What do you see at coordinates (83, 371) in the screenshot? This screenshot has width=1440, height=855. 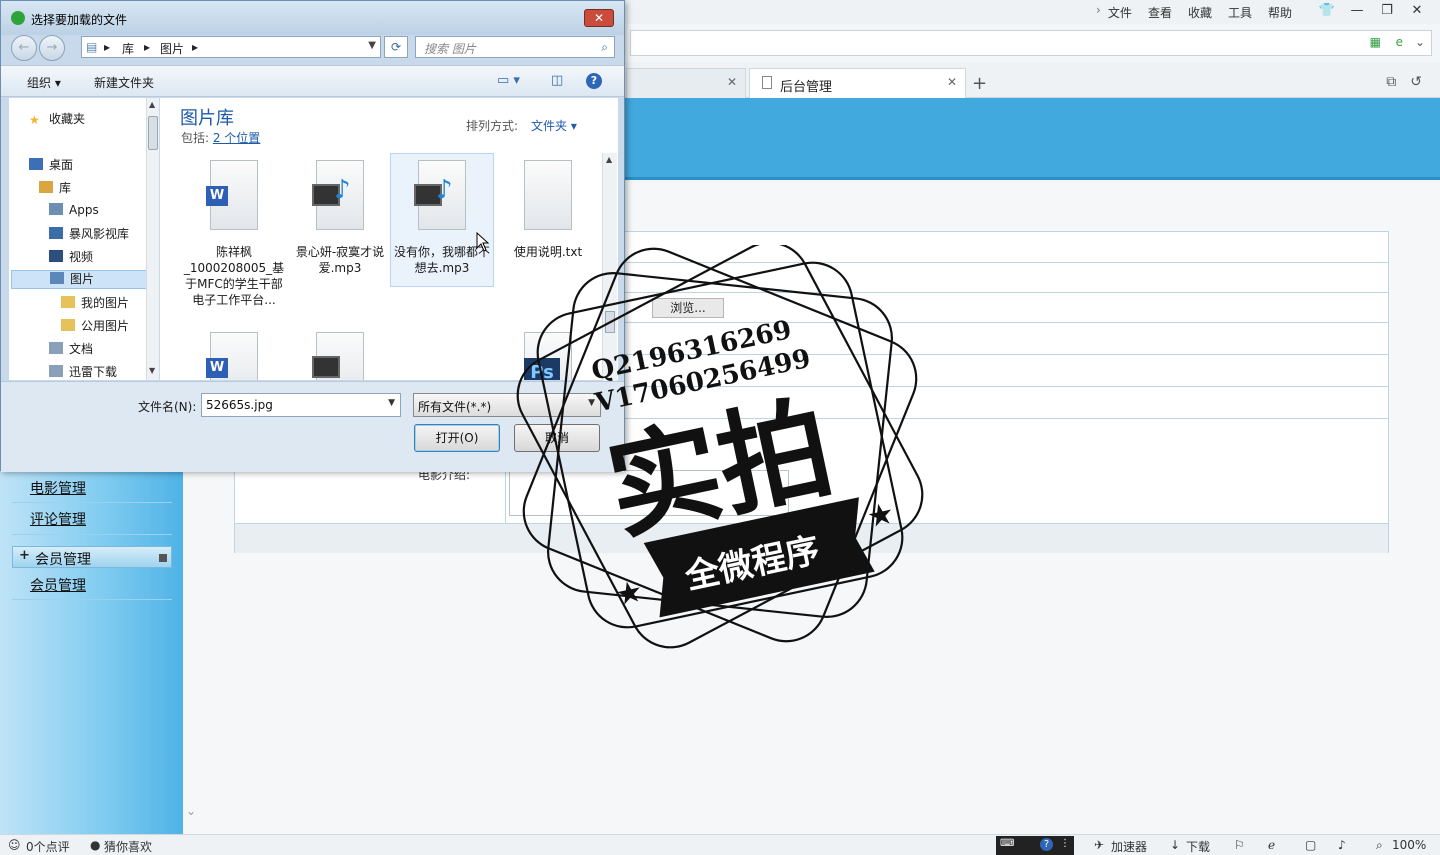 I see `nav-item-thunder-download: 迅雷下载` at bounding box center [83, 371].